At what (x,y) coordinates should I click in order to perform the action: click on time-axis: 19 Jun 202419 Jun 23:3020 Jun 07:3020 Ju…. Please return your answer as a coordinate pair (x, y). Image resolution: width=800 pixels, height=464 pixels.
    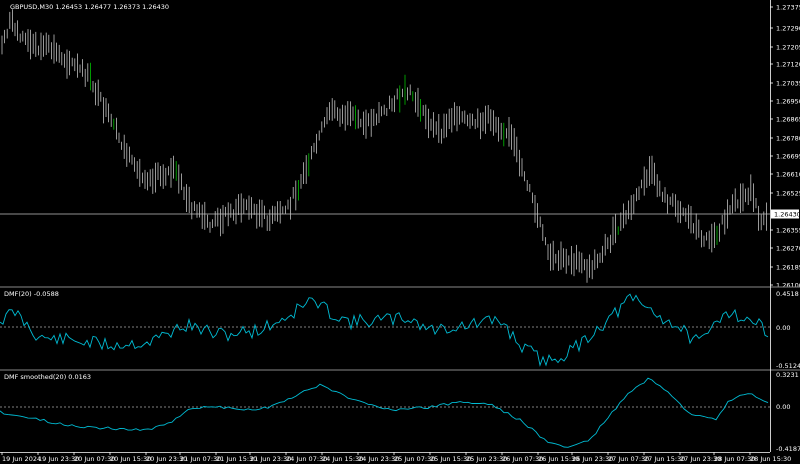
    Looking at the image, I should click on (396, 457).